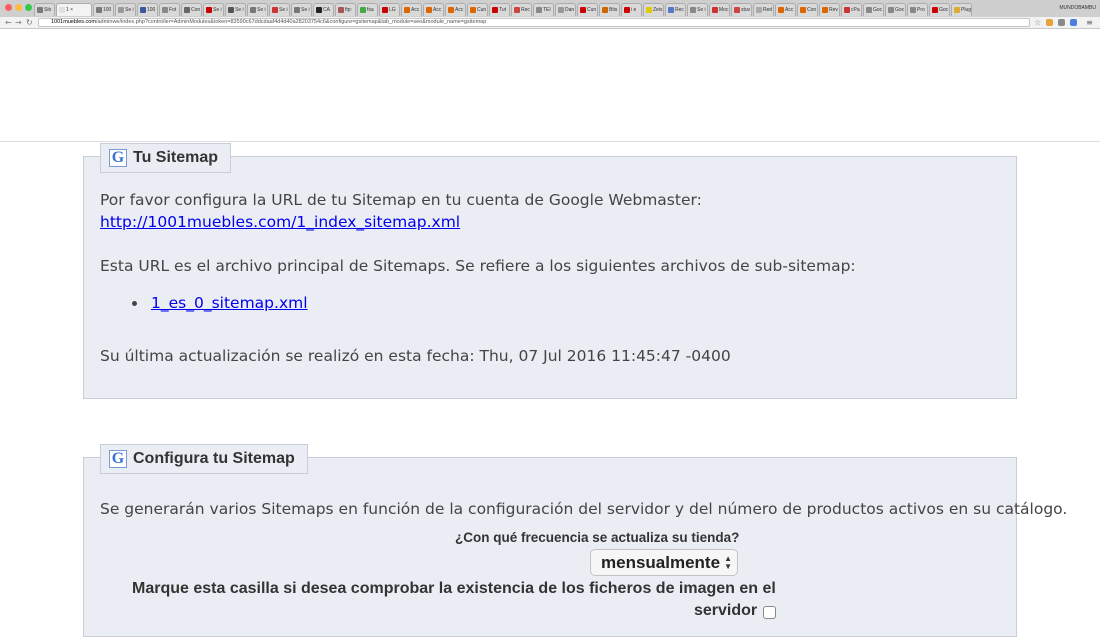  What do you see at coordinates (28, 7) in the screenshot?
I see `maximize-window-button` at bounding box center [28, 7].